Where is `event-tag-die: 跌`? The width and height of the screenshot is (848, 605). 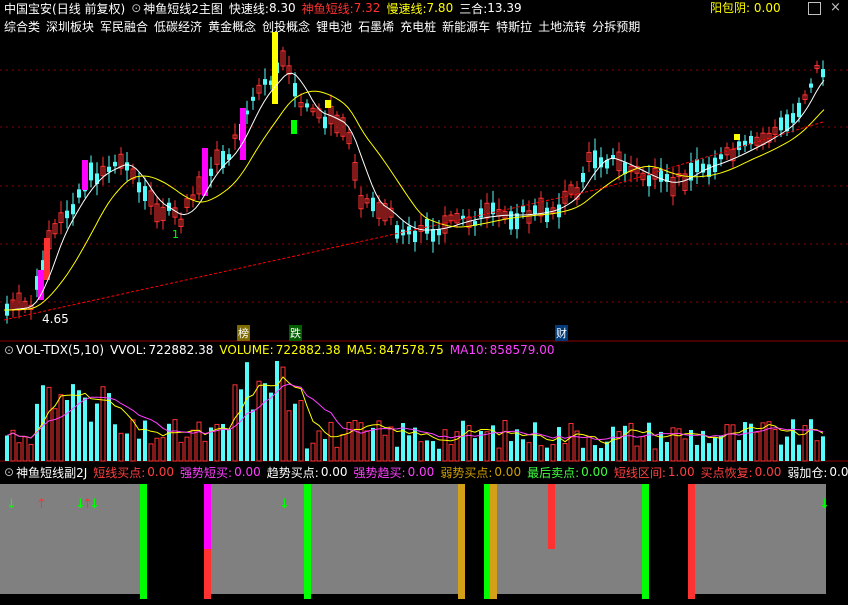
event-tag-die: 跌 is located at coordinates (295, 333).